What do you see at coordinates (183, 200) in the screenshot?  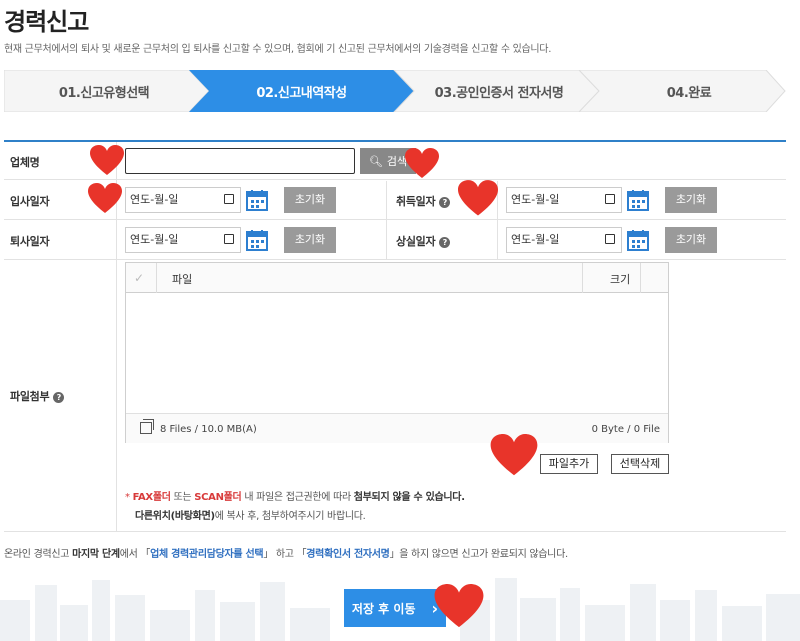 I see `hire-date-input: 연도-월-일` at bounding box center [183, 200].